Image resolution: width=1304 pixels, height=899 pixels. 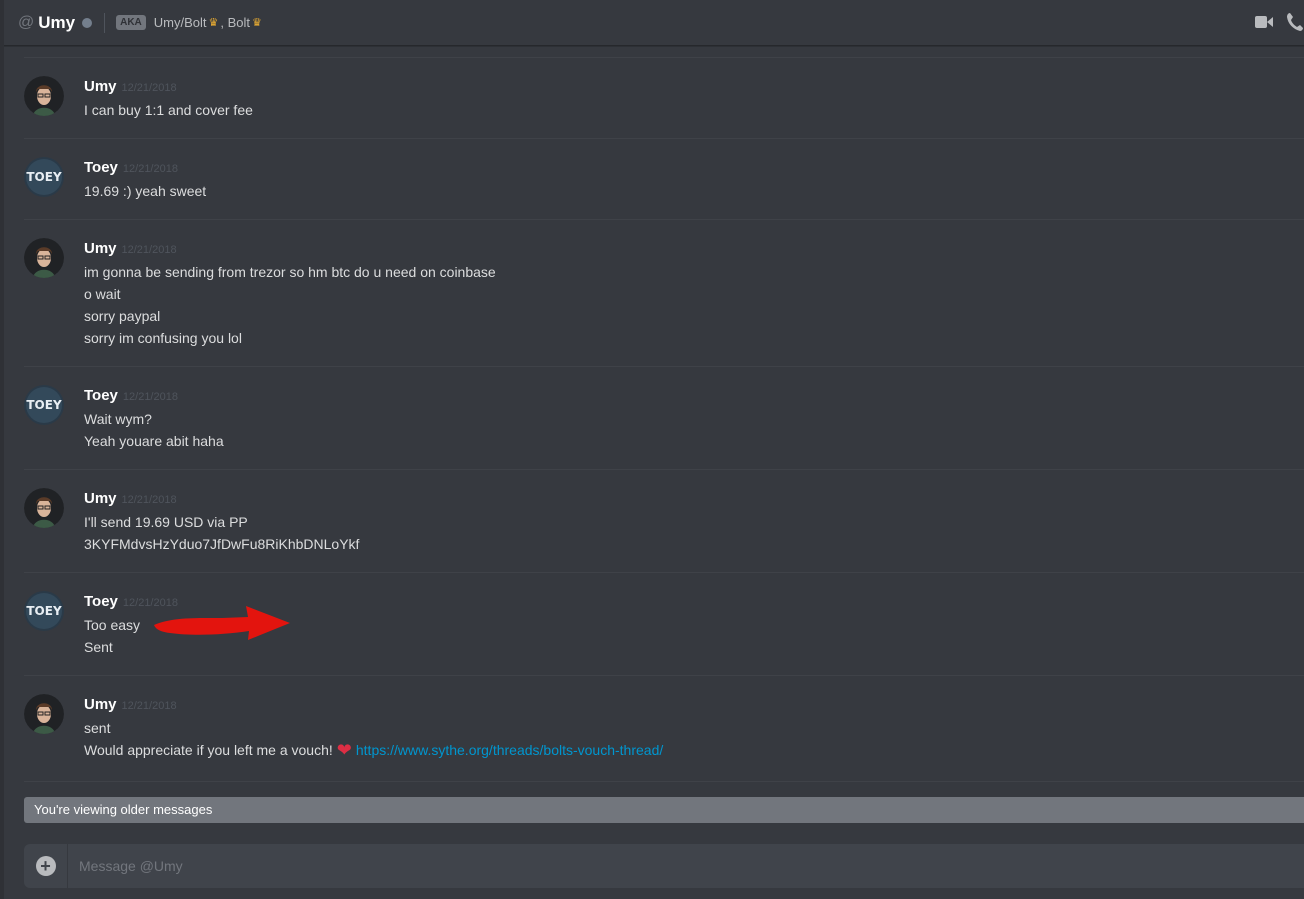 What do you see at coordinates (664, 179) in the screenshot?
I see `message-group: TOEY Toey 12/21/2018 19.69 :) yeah sweet` at bounding box center [664, 179].